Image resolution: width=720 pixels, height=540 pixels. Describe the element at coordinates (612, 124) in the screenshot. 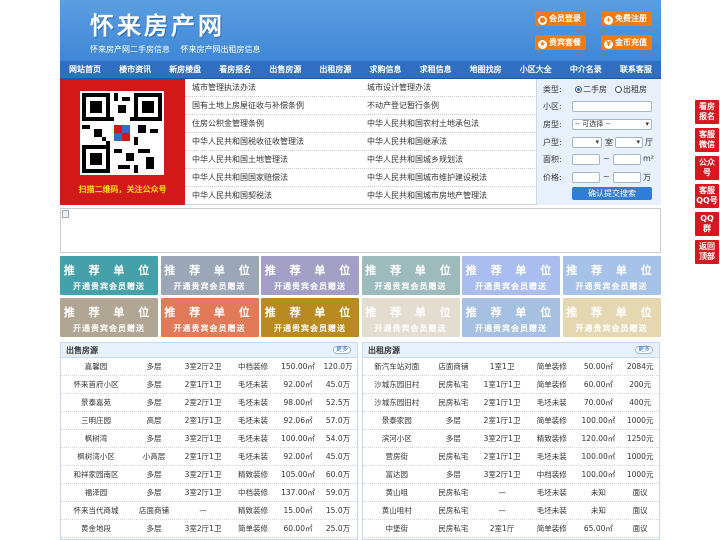

I see `house-type-select: -- 可选择 --` at that location.